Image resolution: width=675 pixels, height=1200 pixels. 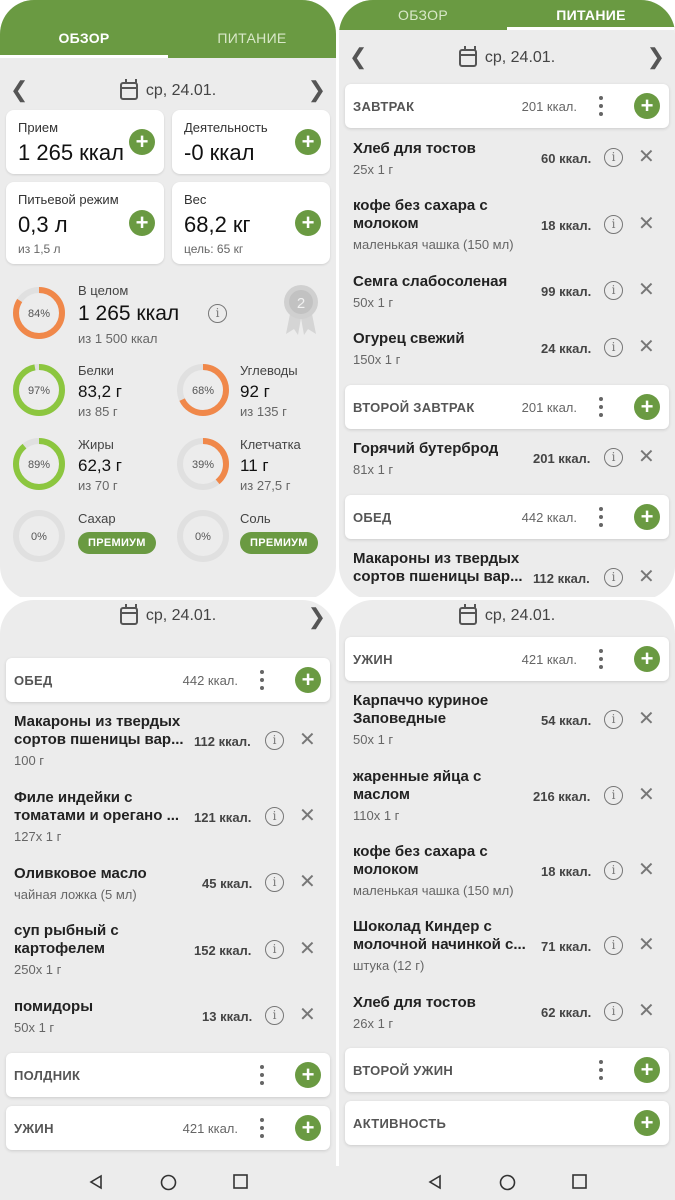 What do you see at coordinates (507, 1012) in the screenshot?
I see `food-item: Хлеб для тостов 26x 1 г 62 ккал. i ✕` at bounding box center [507, 1012].